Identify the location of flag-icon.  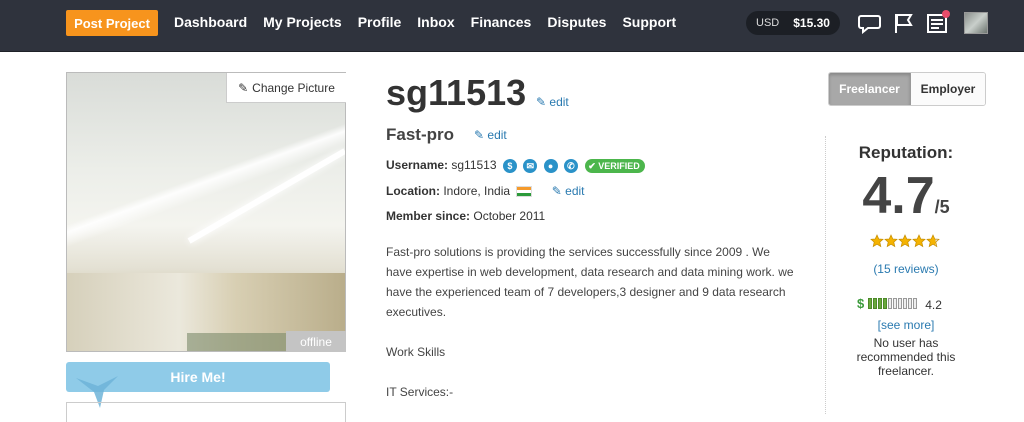
(904, 23).